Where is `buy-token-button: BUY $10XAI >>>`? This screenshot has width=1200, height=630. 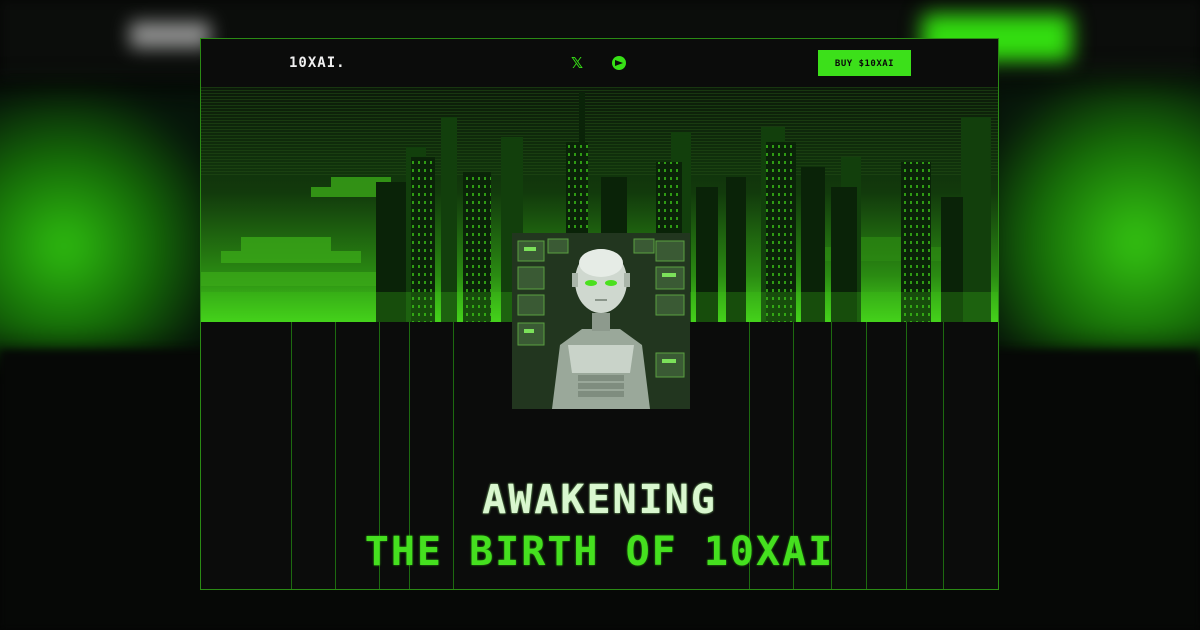
buy-token-button: BUY $10XAI >>> is located at coordinates (864, 72).